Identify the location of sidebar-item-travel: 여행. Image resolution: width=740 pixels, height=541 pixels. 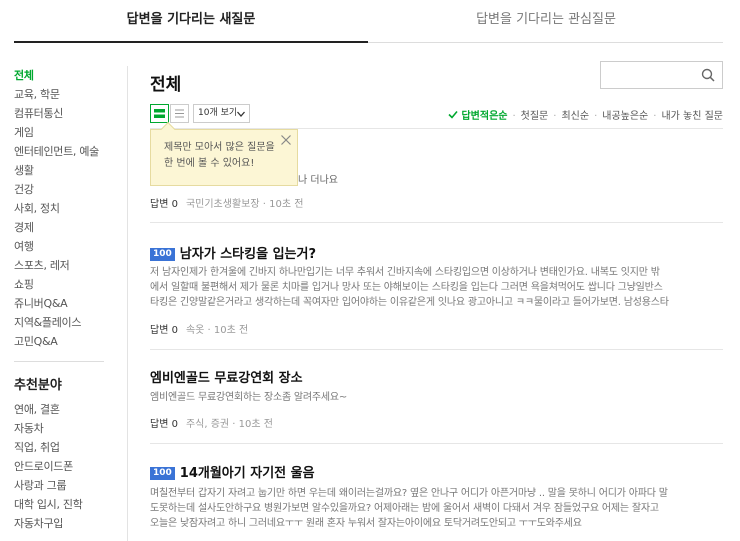
(64, 246).